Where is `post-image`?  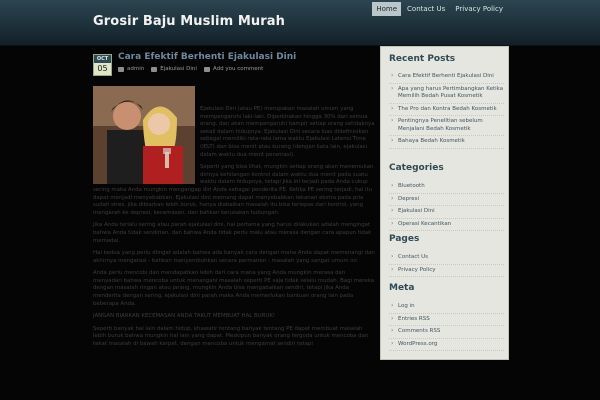 post-image is located at coordinates (144, 135).